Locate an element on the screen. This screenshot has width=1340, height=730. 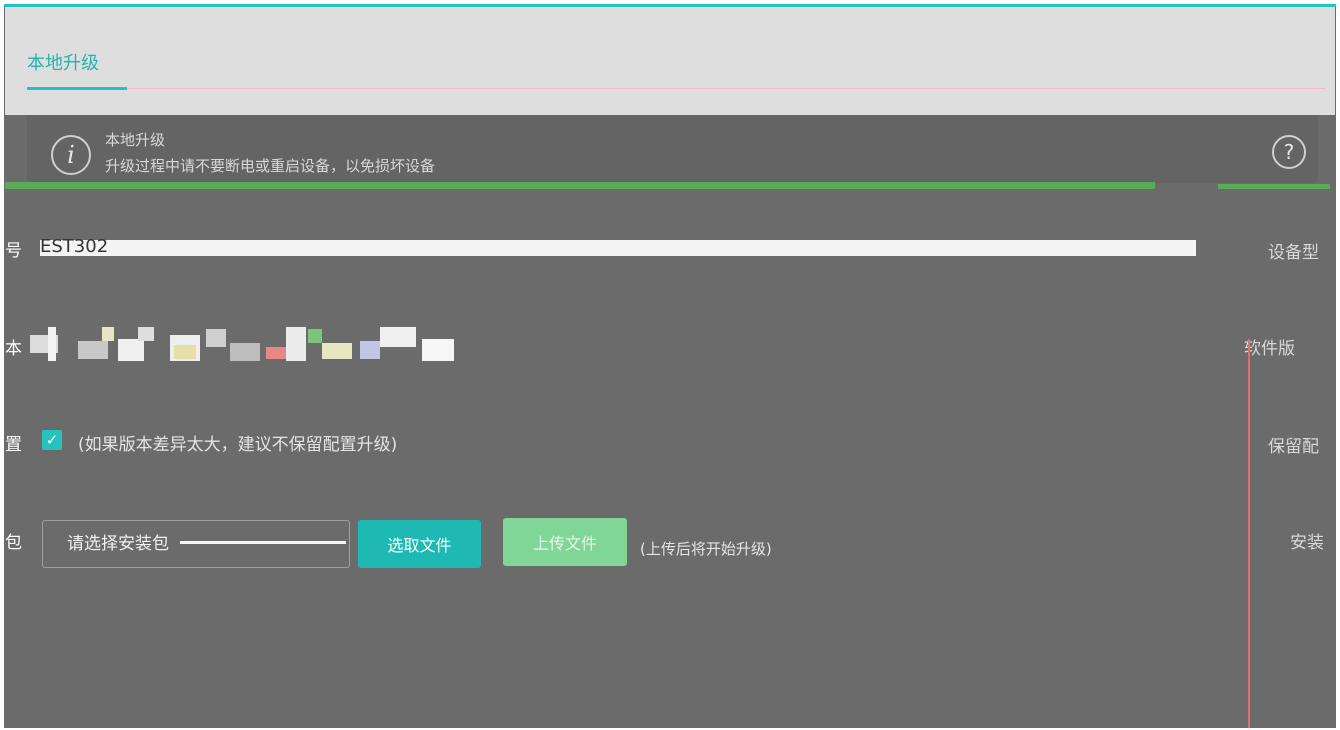
model-value-field is located at coordinates (618, 248).